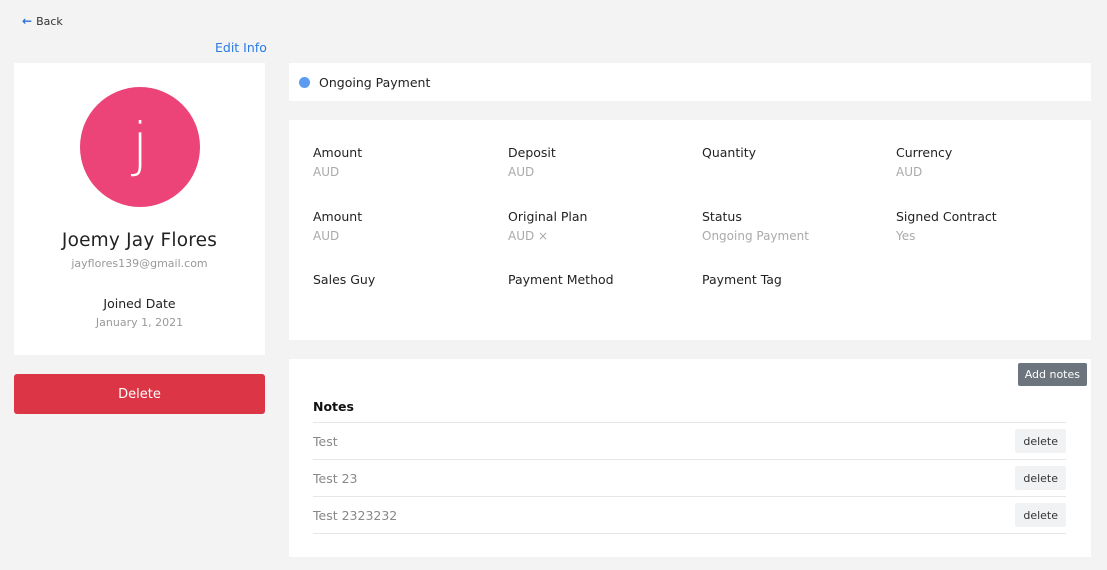 This screenshot has width=1107, height=570. I want to click on avatar-letter: j, so click(140, 144).